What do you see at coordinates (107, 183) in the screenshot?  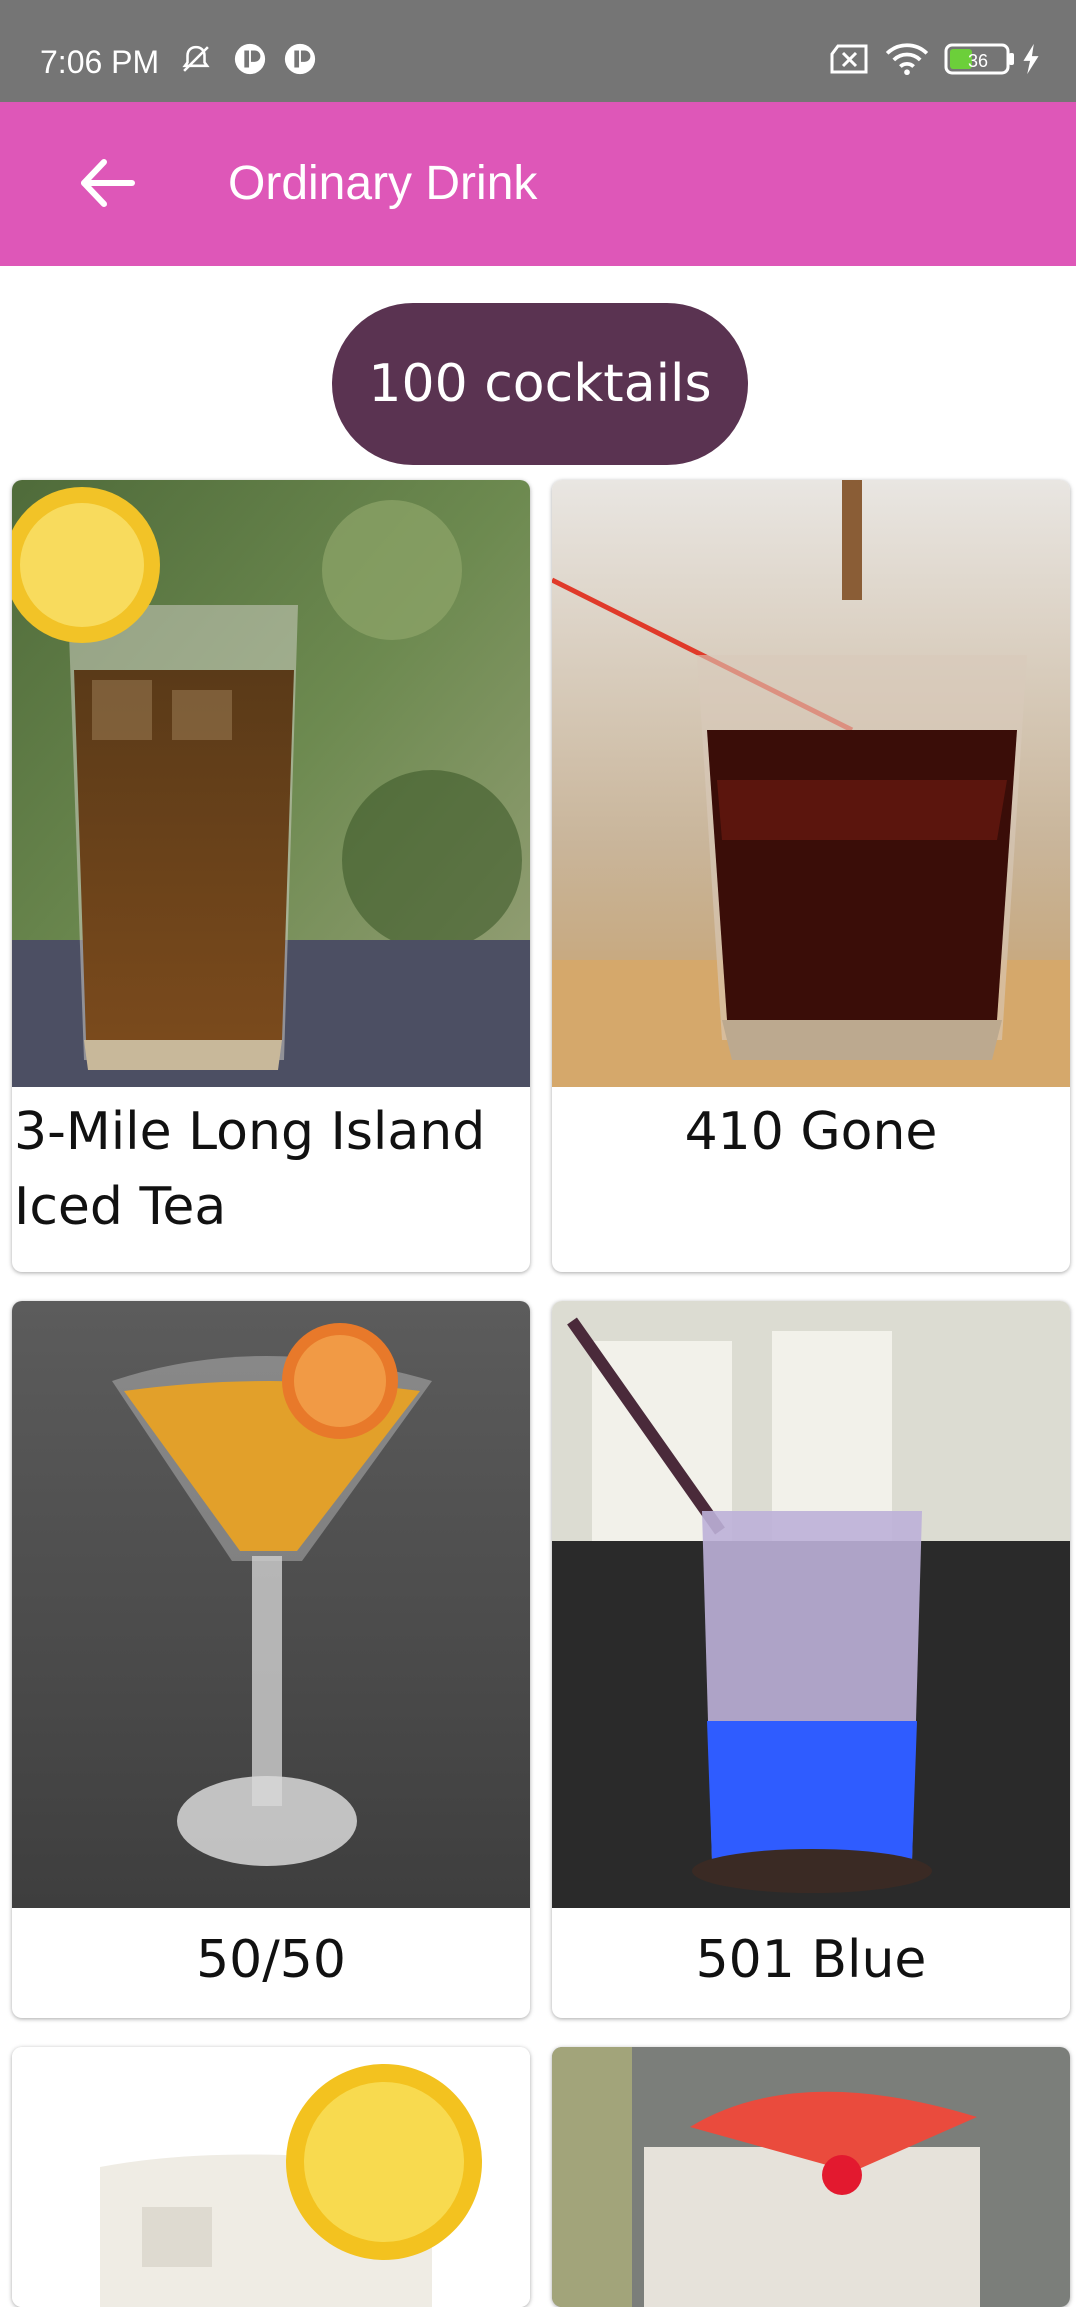 I see `arrow-left-icon` at bounding box center [107, 183].